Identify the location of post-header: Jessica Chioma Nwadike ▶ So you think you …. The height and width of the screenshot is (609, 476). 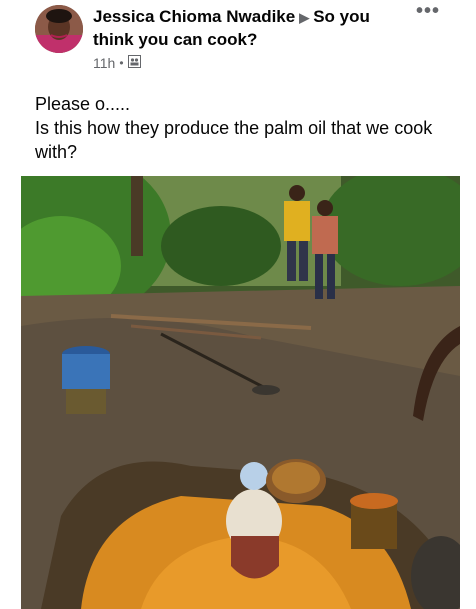
(253, 28).